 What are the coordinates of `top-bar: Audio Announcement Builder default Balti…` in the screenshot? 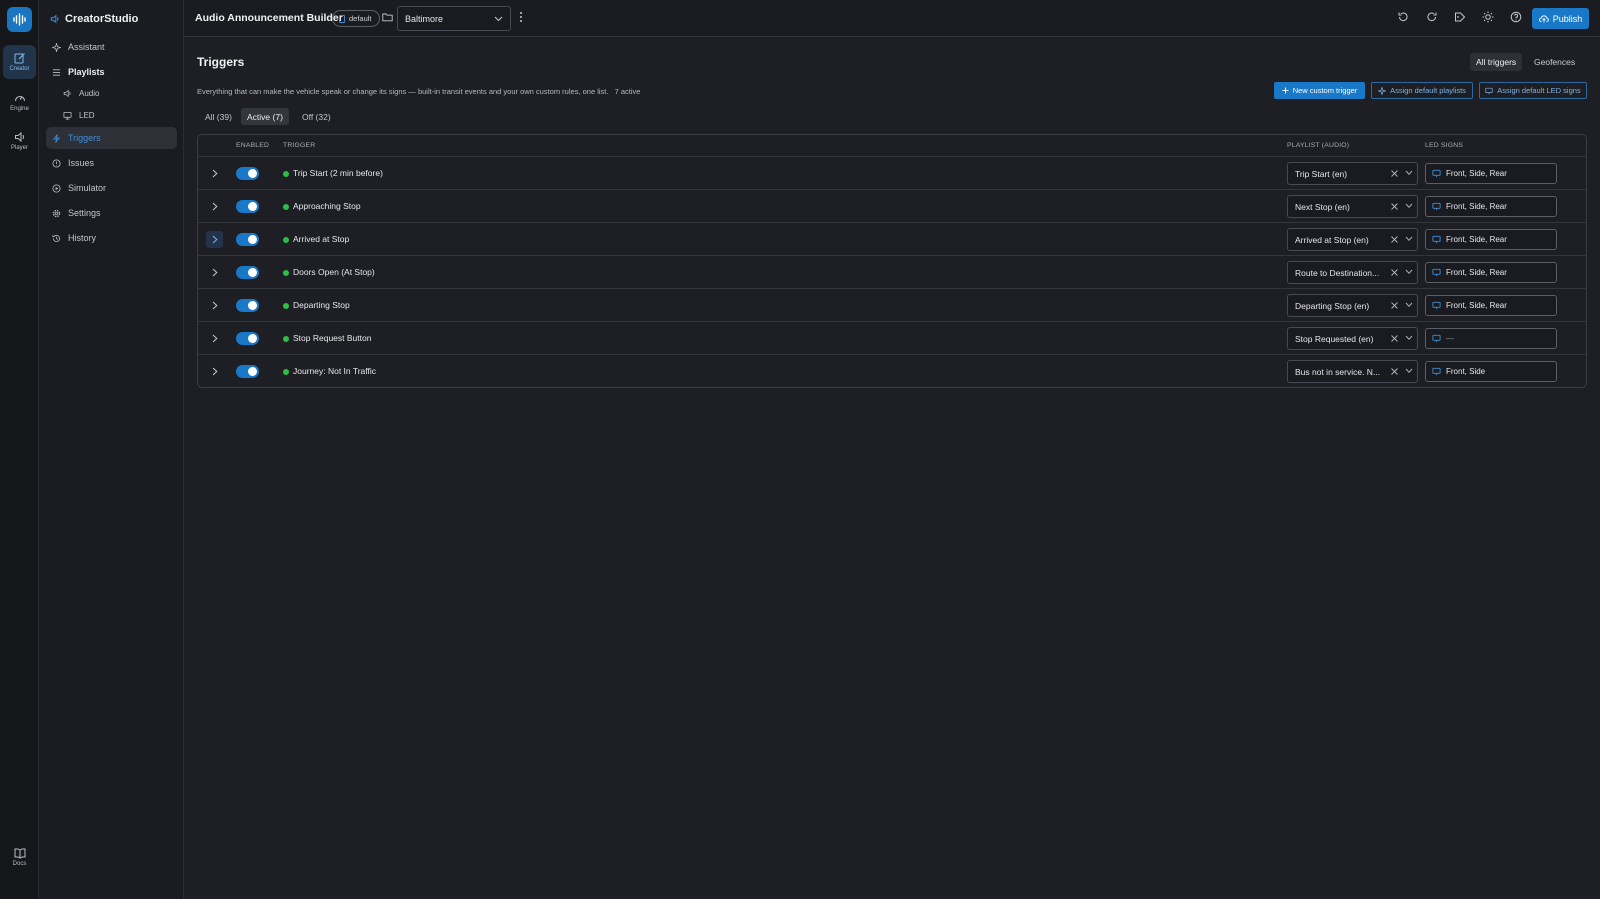 It's located at (892, 18).